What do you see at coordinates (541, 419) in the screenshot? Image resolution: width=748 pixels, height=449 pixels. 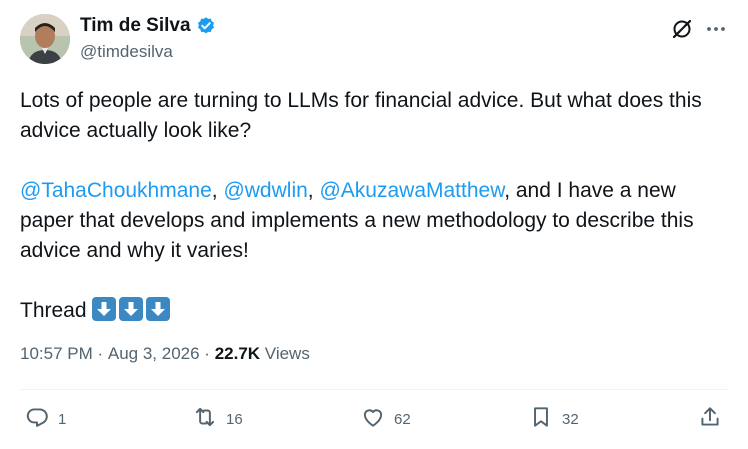 I see `bookmark-icon` at bounding box center [541, 419].